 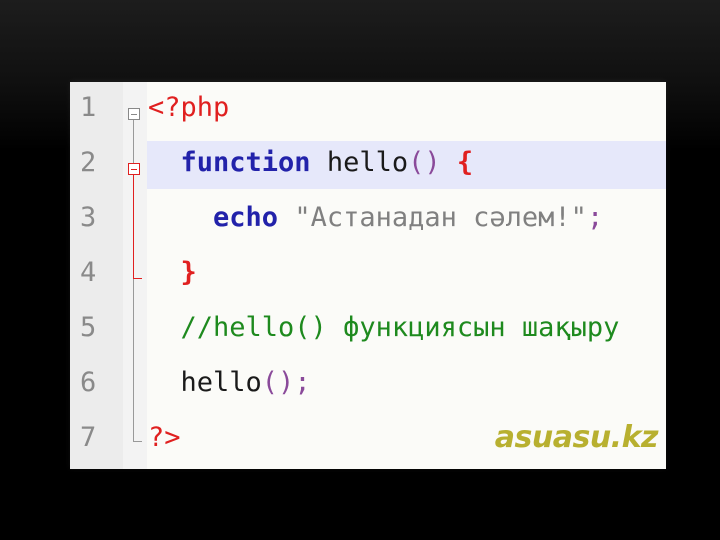 What do you see at coordinates (88, 382) in the screenshot?
I see `line-number: 6` at bounding box center [88, 382].